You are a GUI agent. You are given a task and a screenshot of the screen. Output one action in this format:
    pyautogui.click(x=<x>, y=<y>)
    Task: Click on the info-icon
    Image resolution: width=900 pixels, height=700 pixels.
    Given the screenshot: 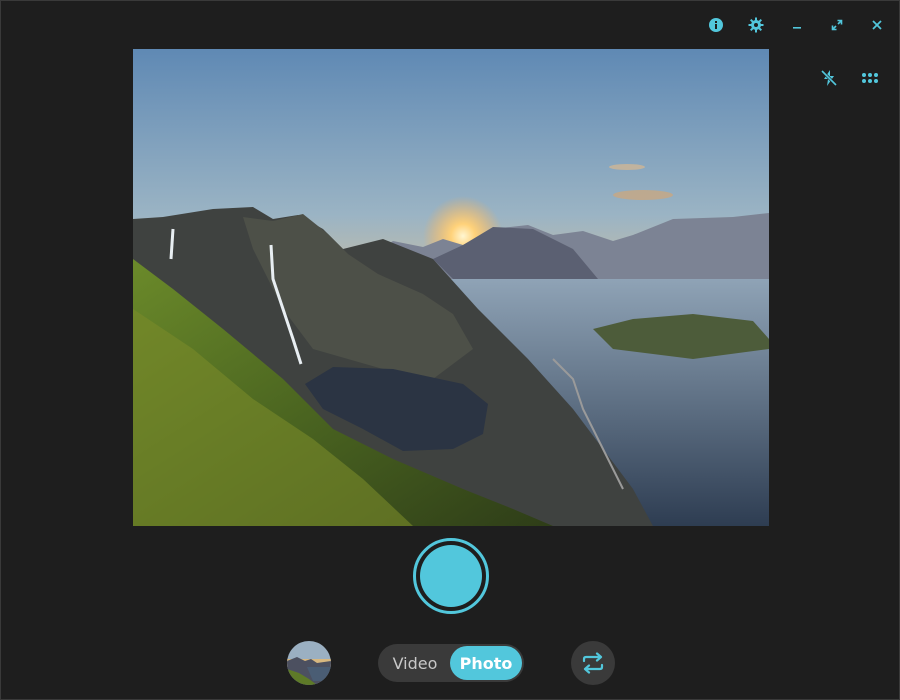 What is the action you would take?
    pyautogui.click(x=716, y=25)
    